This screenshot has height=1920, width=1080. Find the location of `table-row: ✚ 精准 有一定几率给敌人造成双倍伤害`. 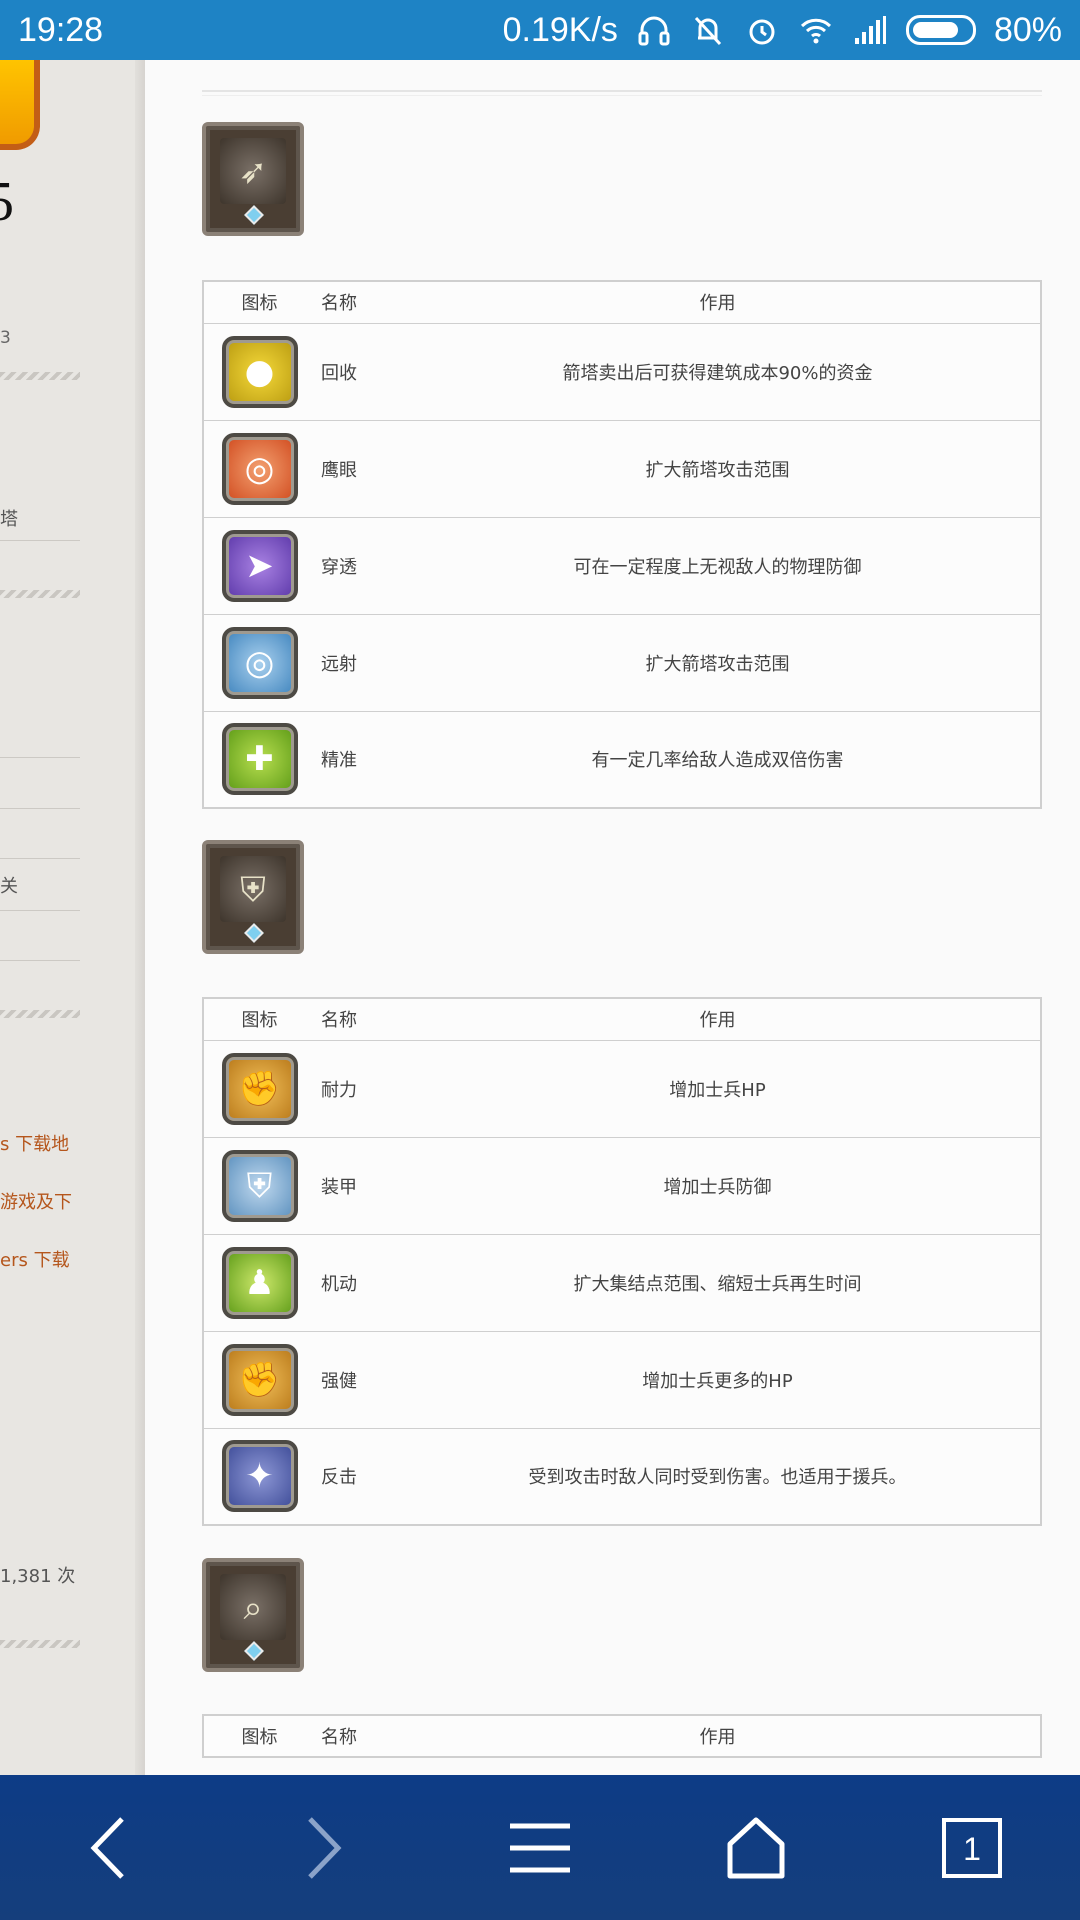

table-row: ✚ 精准 有一定几率给敌人造成双倍伤害 is located at coordinates (622, 759).